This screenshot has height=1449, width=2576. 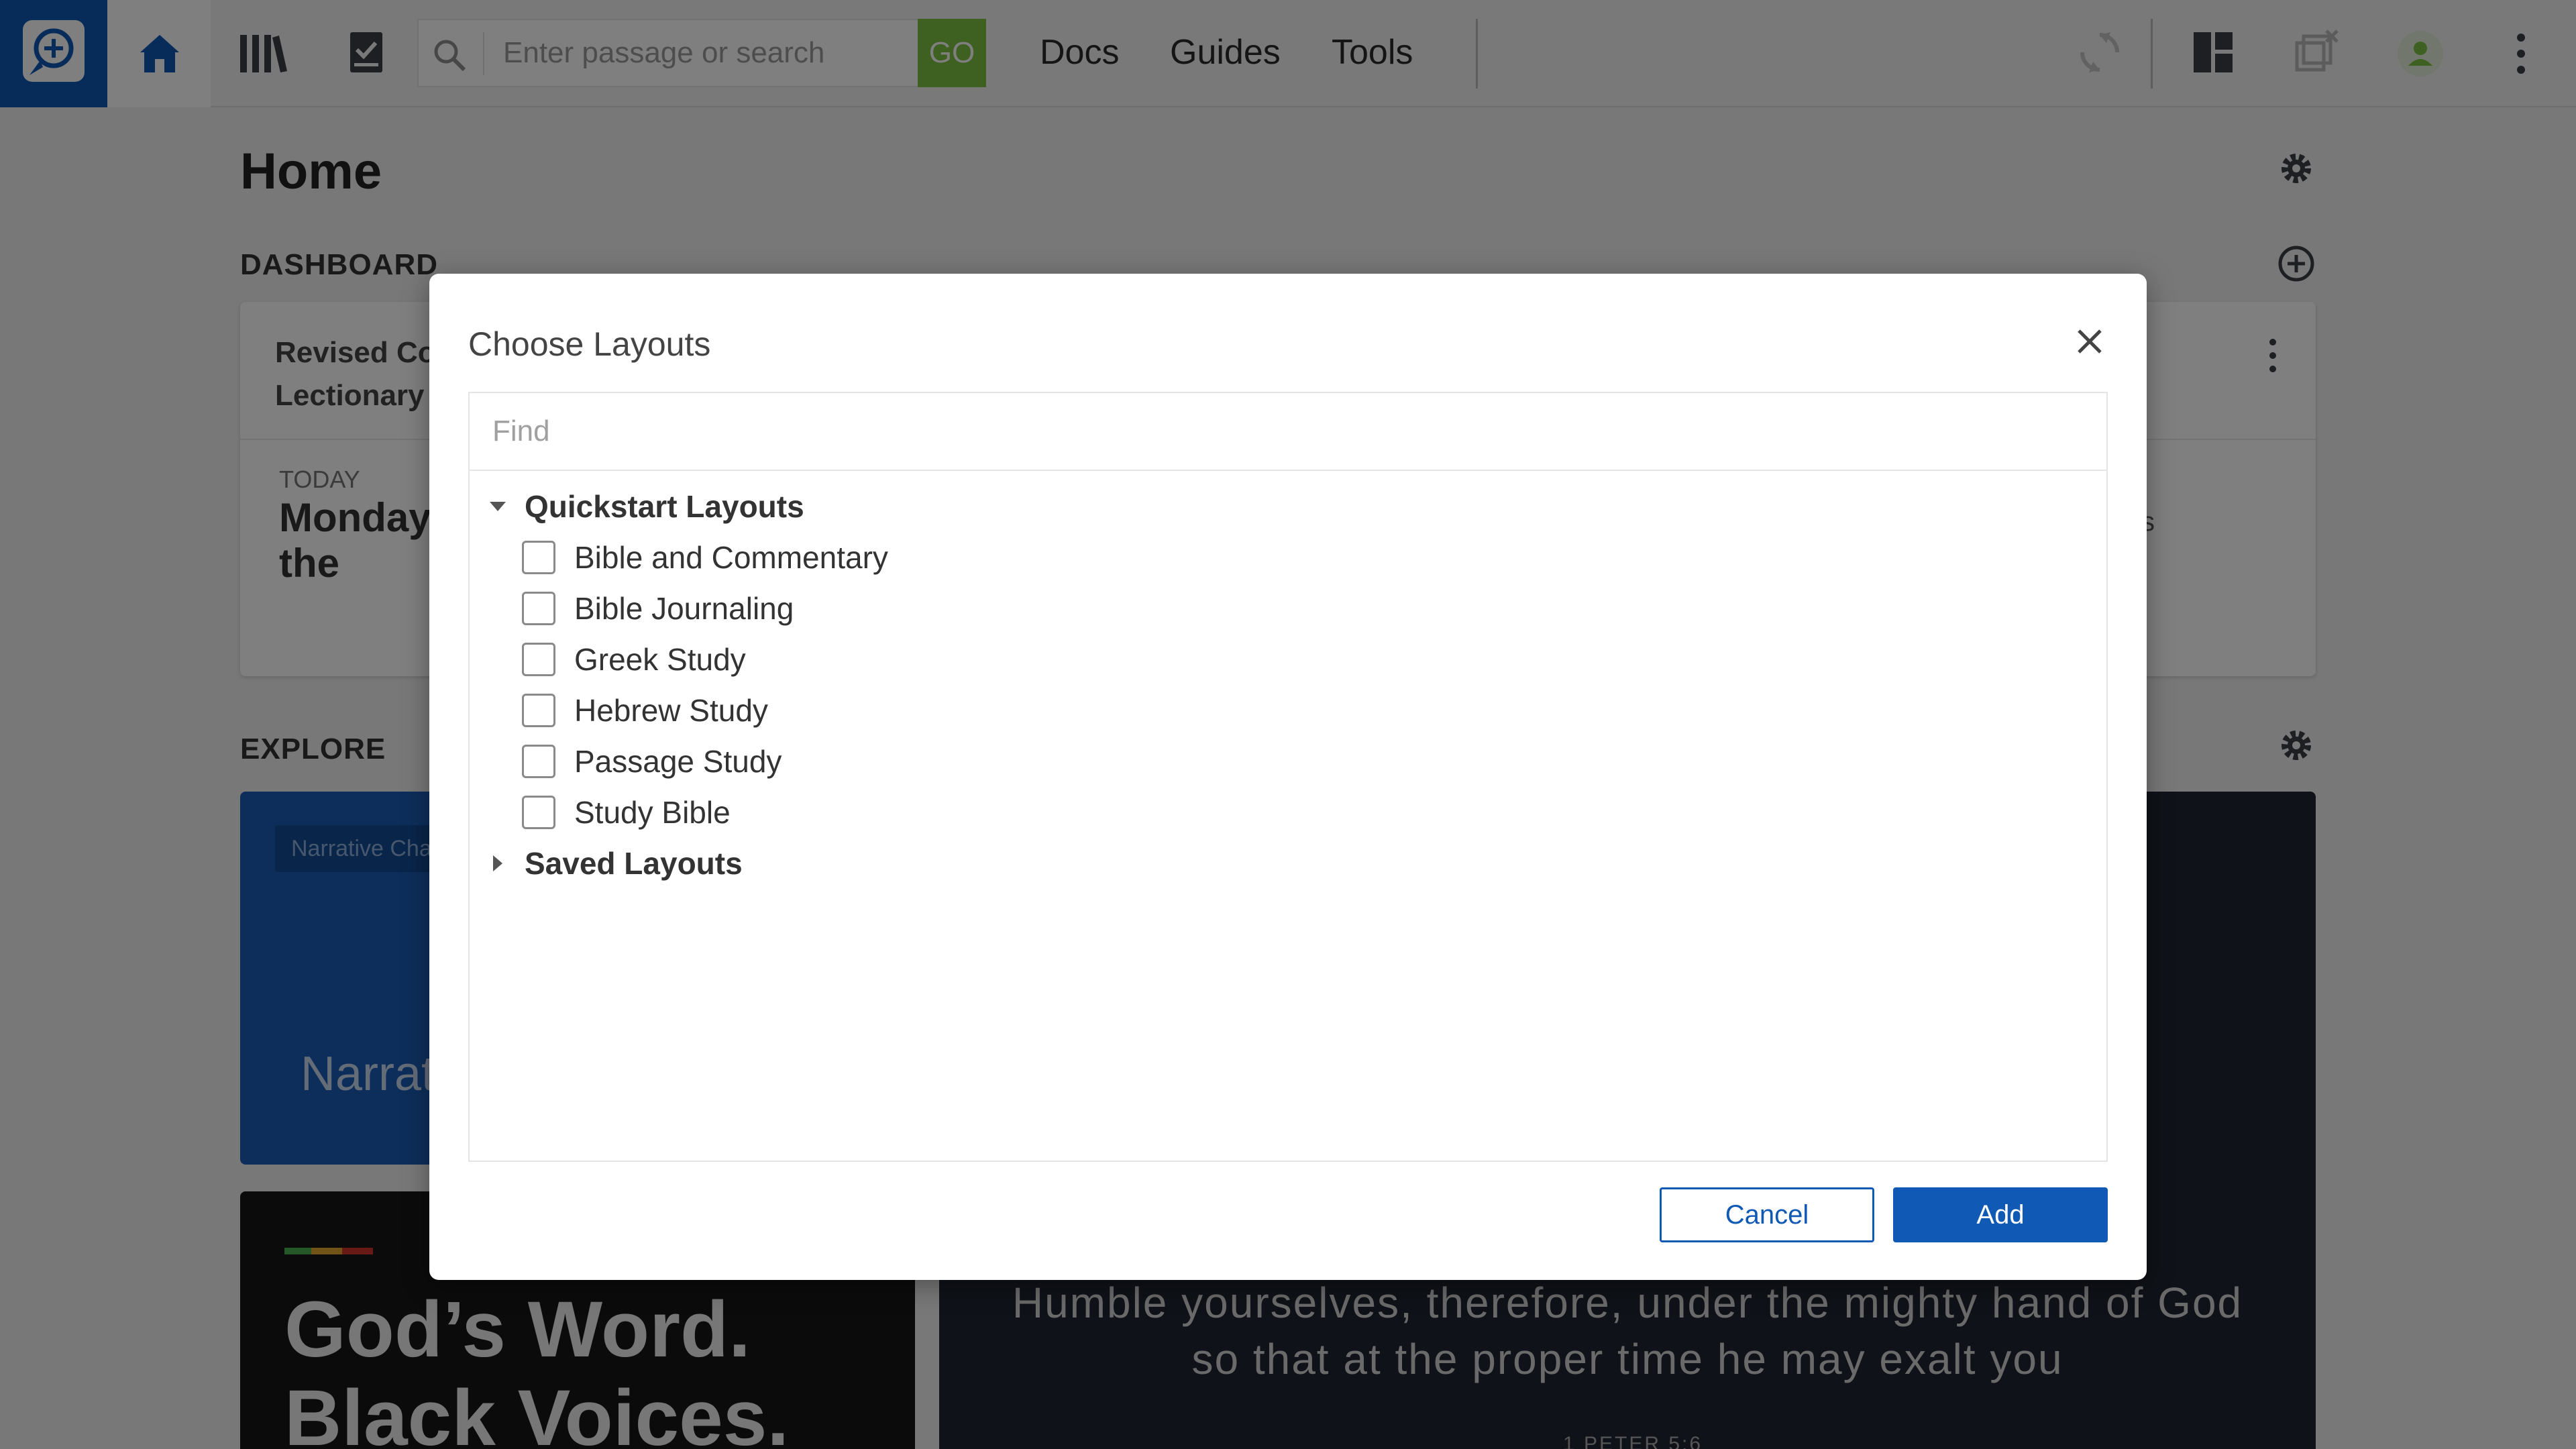 I want to click on caret-down-icon, so click(x=497, y=506).